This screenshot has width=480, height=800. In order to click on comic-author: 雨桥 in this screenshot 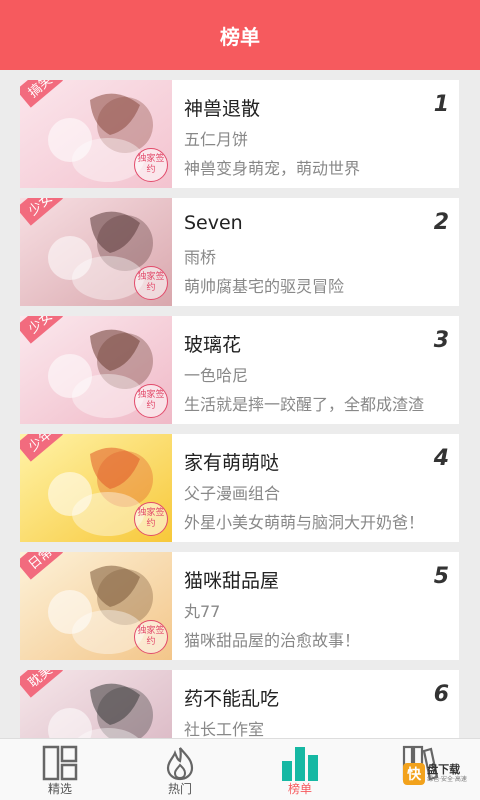, I will do `click(200, 257)`.